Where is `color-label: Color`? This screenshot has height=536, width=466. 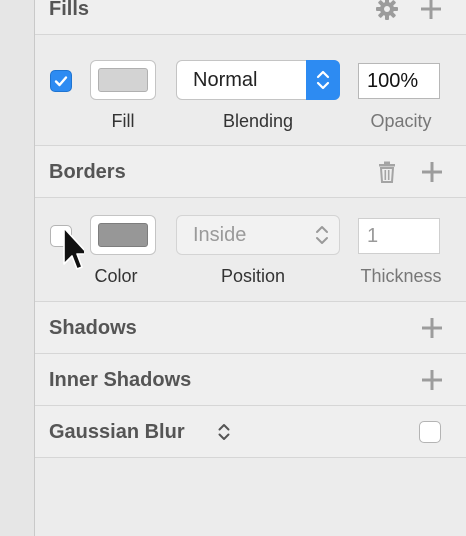 color-label: Color is located at coordinates (116, 276).